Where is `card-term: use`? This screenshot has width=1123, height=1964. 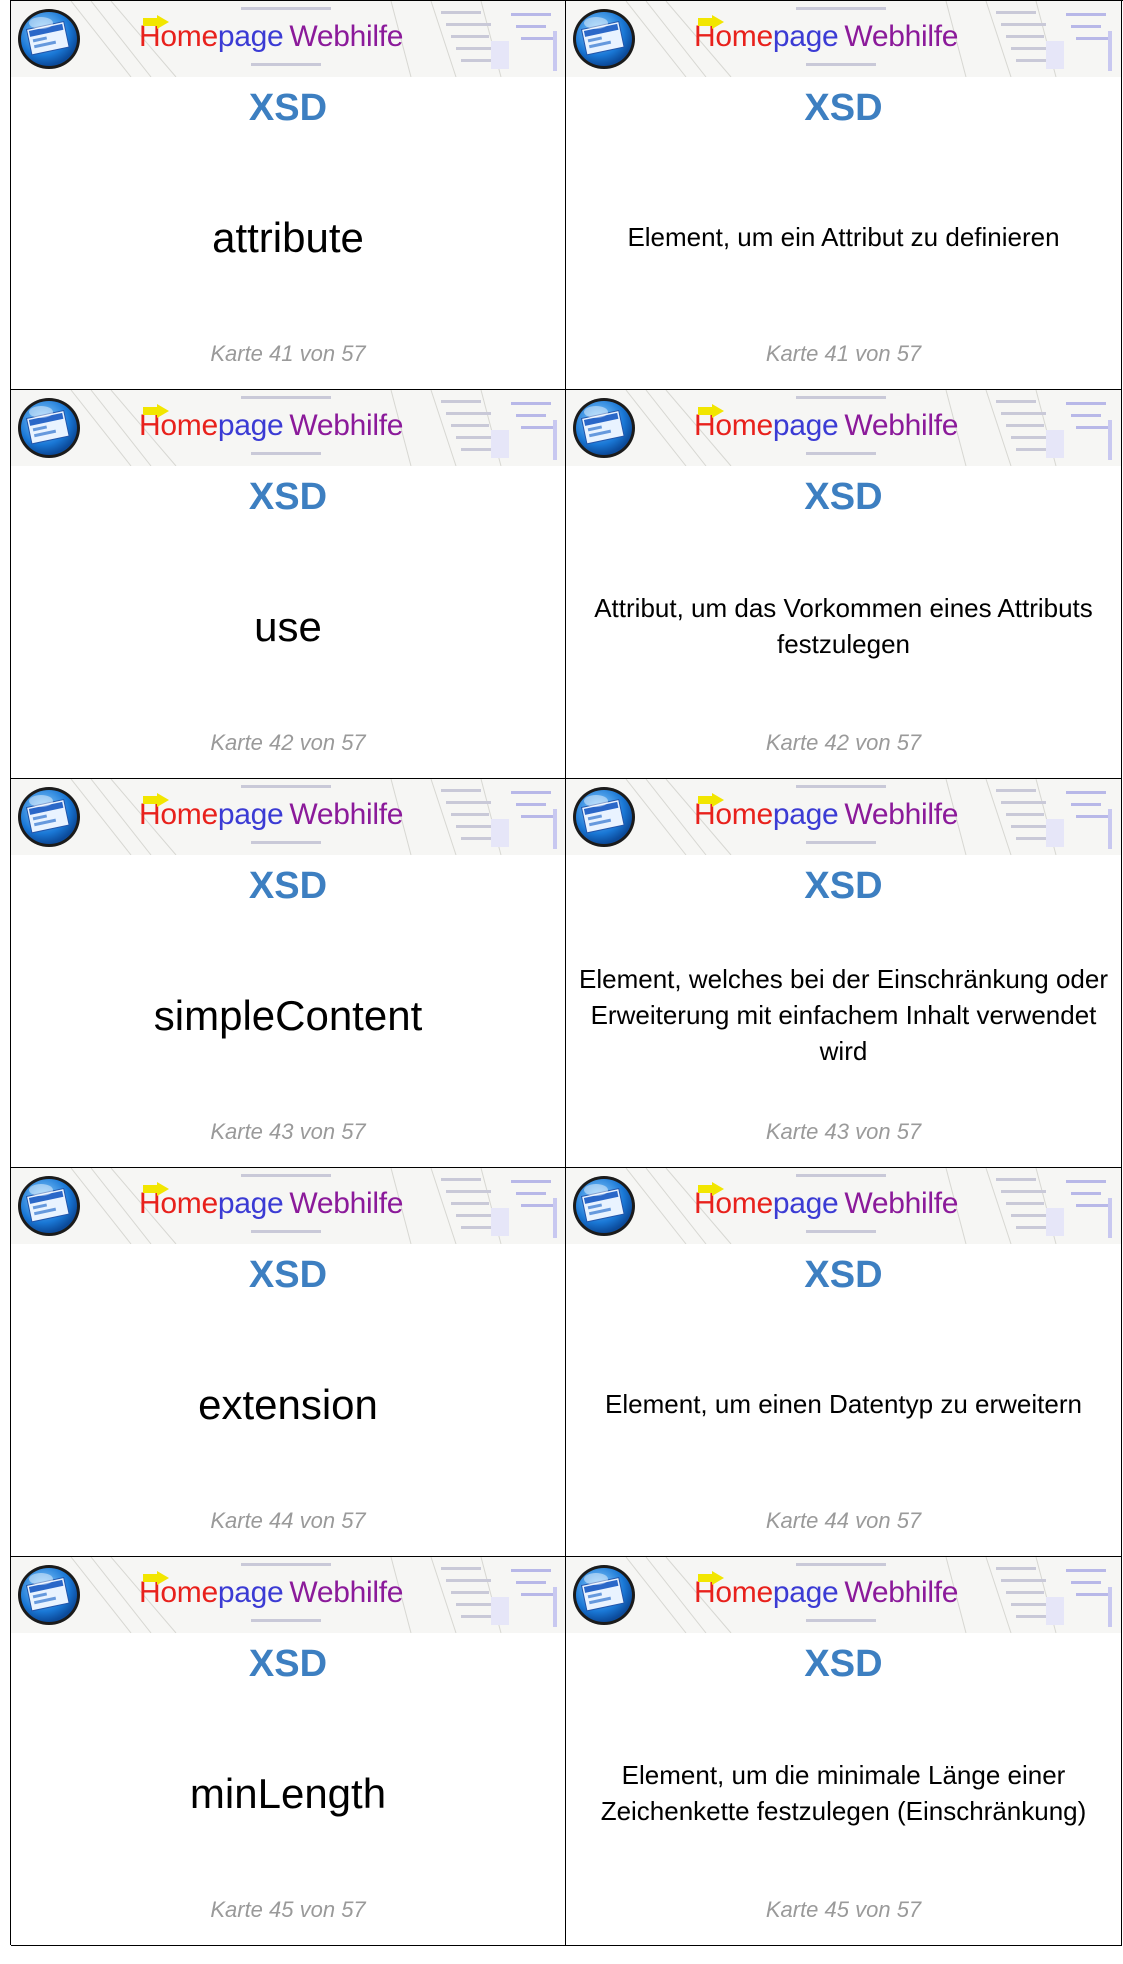 card-term: use is located at coordinates (288, 626).